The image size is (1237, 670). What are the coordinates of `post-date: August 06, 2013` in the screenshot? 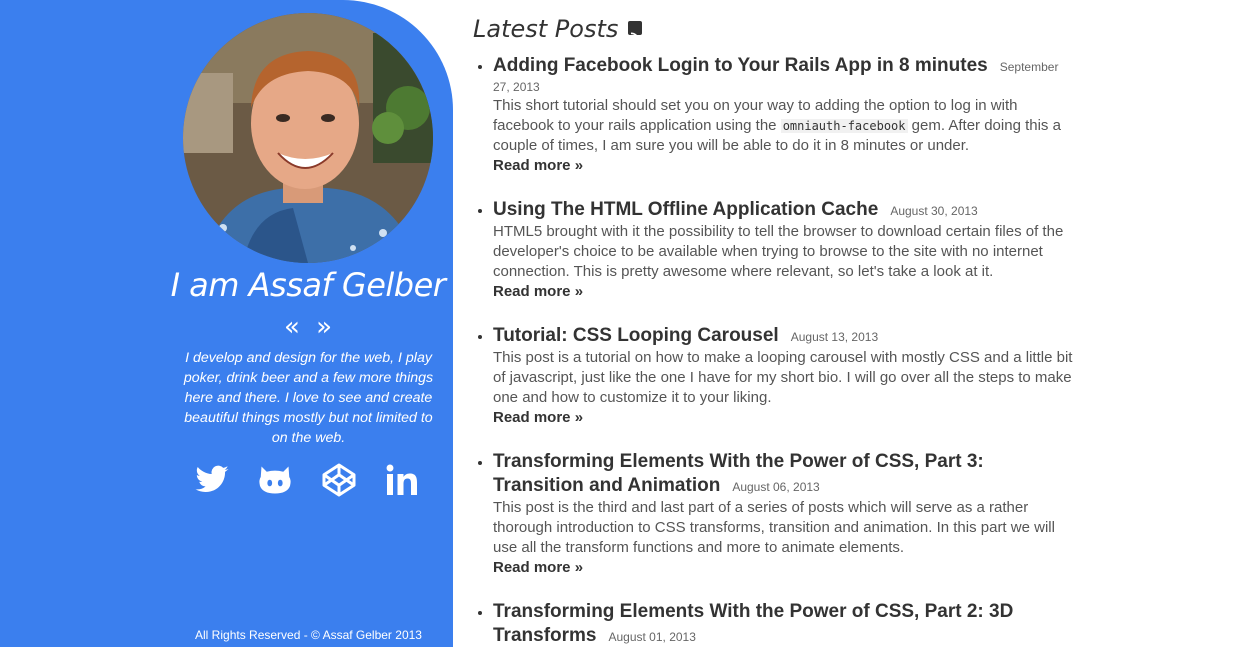 It's located at (776, 487).